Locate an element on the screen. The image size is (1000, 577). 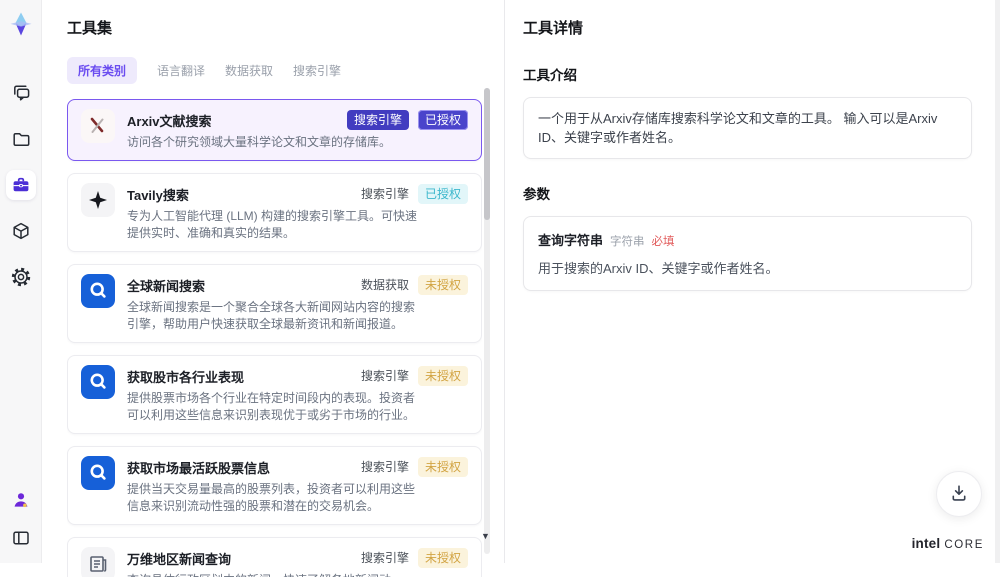
intel-wordmark: intel is located at coordinates (926, 543).